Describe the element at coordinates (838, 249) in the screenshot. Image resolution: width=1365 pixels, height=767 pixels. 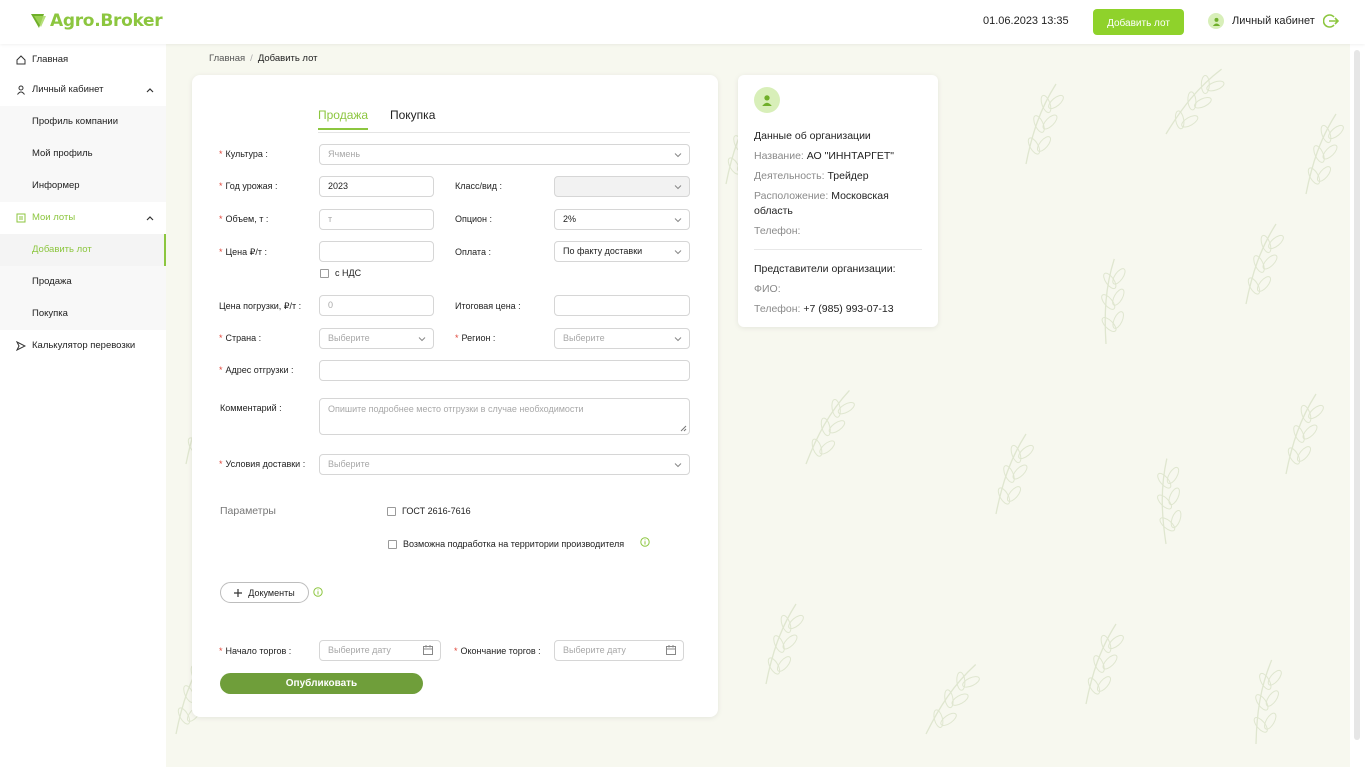
I see `divider` at that location.